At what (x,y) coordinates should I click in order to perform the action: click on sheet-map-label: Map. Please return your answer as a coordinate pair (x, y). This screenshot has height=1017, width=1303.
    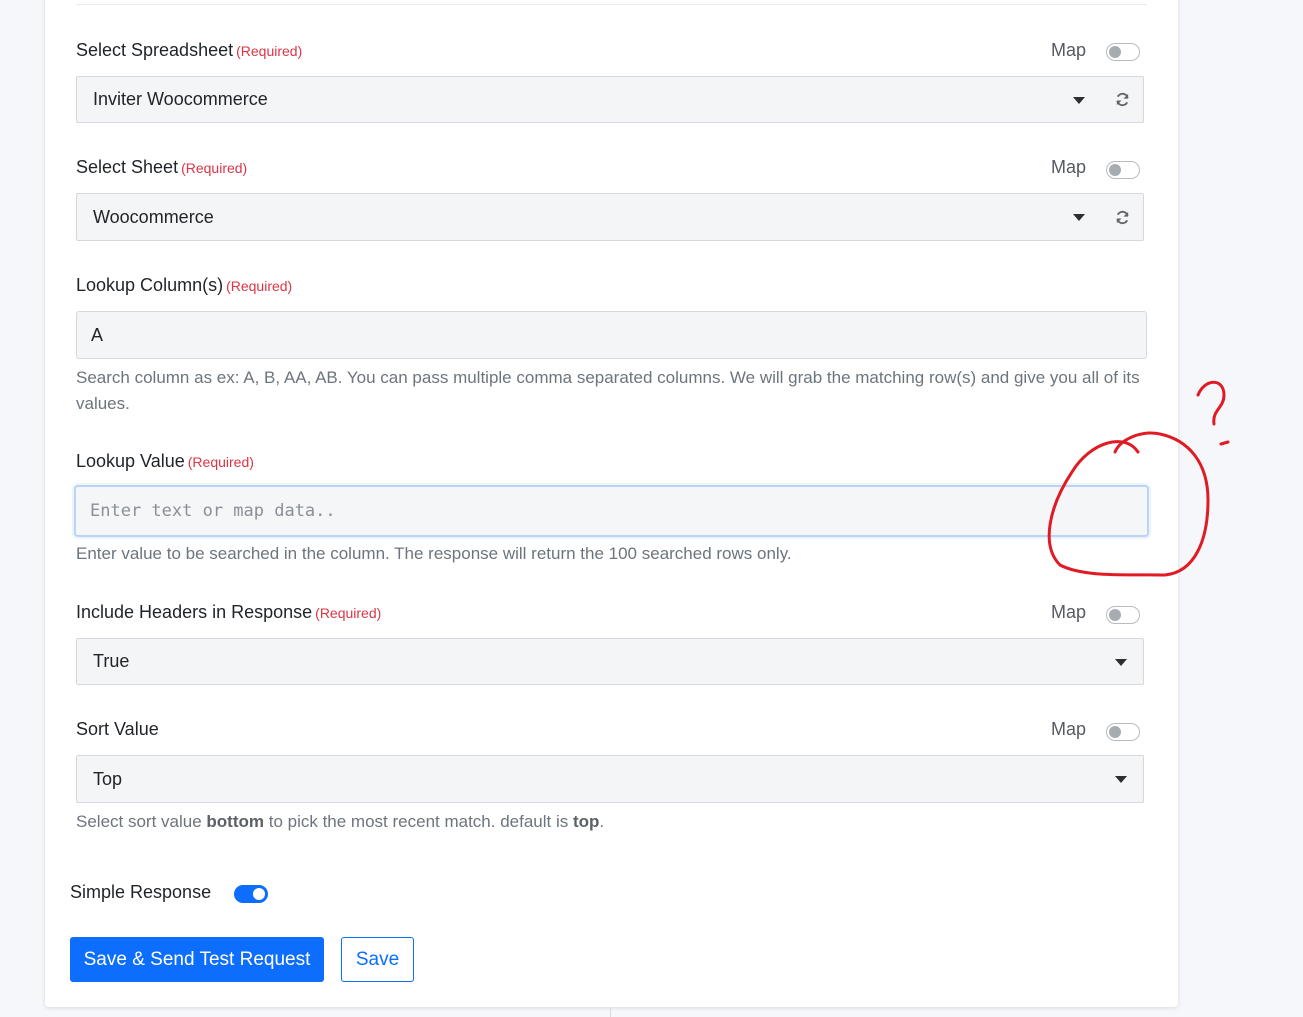
    Looking at the image, I should click on (1069, 167).